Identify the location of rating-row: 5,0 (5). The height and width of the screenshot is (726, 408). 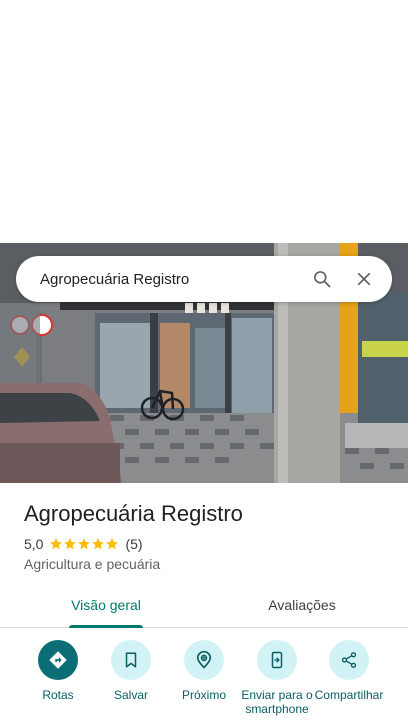
(83, 544).